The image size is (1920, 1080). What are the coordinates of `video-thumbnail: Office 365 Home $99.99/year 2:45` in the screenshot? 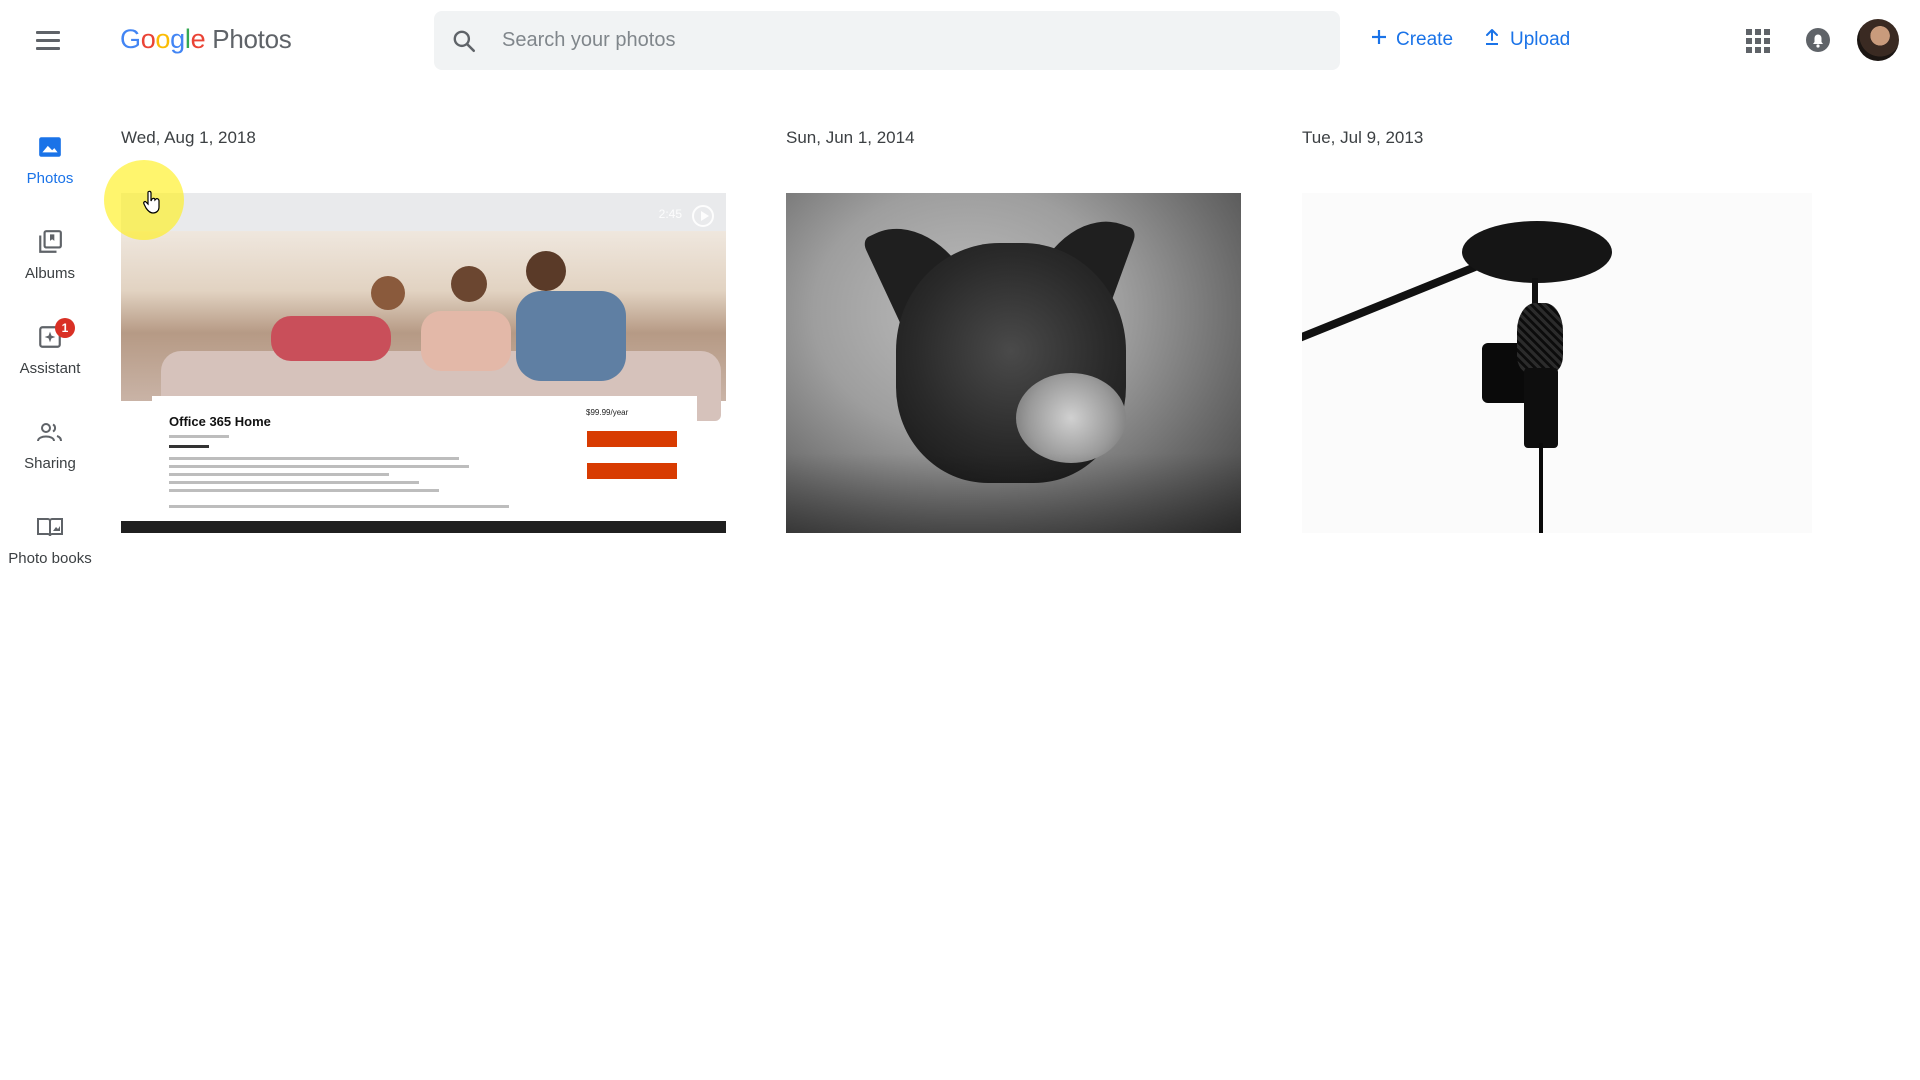 It's located at (423, 363).